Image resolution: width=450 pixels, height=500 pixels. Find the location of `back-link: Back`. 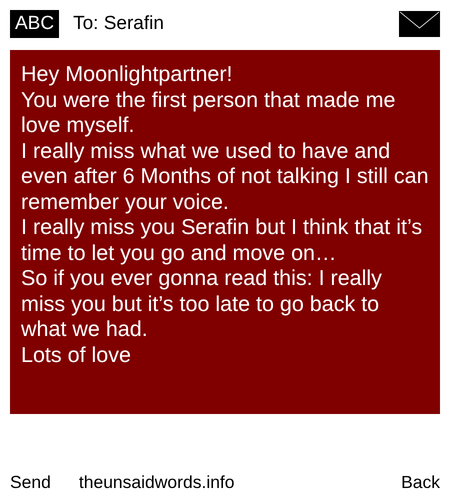

back-link: Back is located at coordinates (420, 482).